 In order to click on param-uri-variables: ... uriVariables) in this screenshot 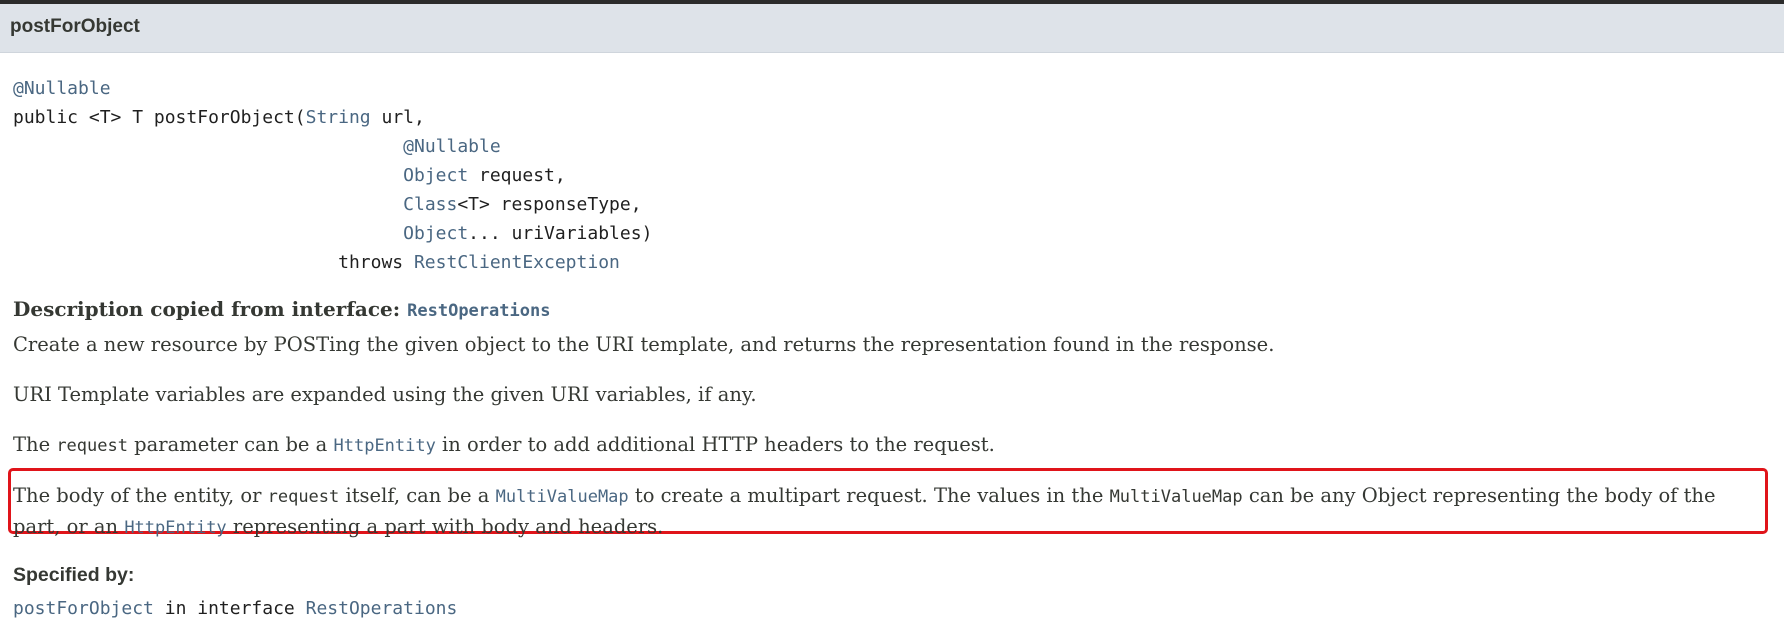, I will do `click(560, 233)`.